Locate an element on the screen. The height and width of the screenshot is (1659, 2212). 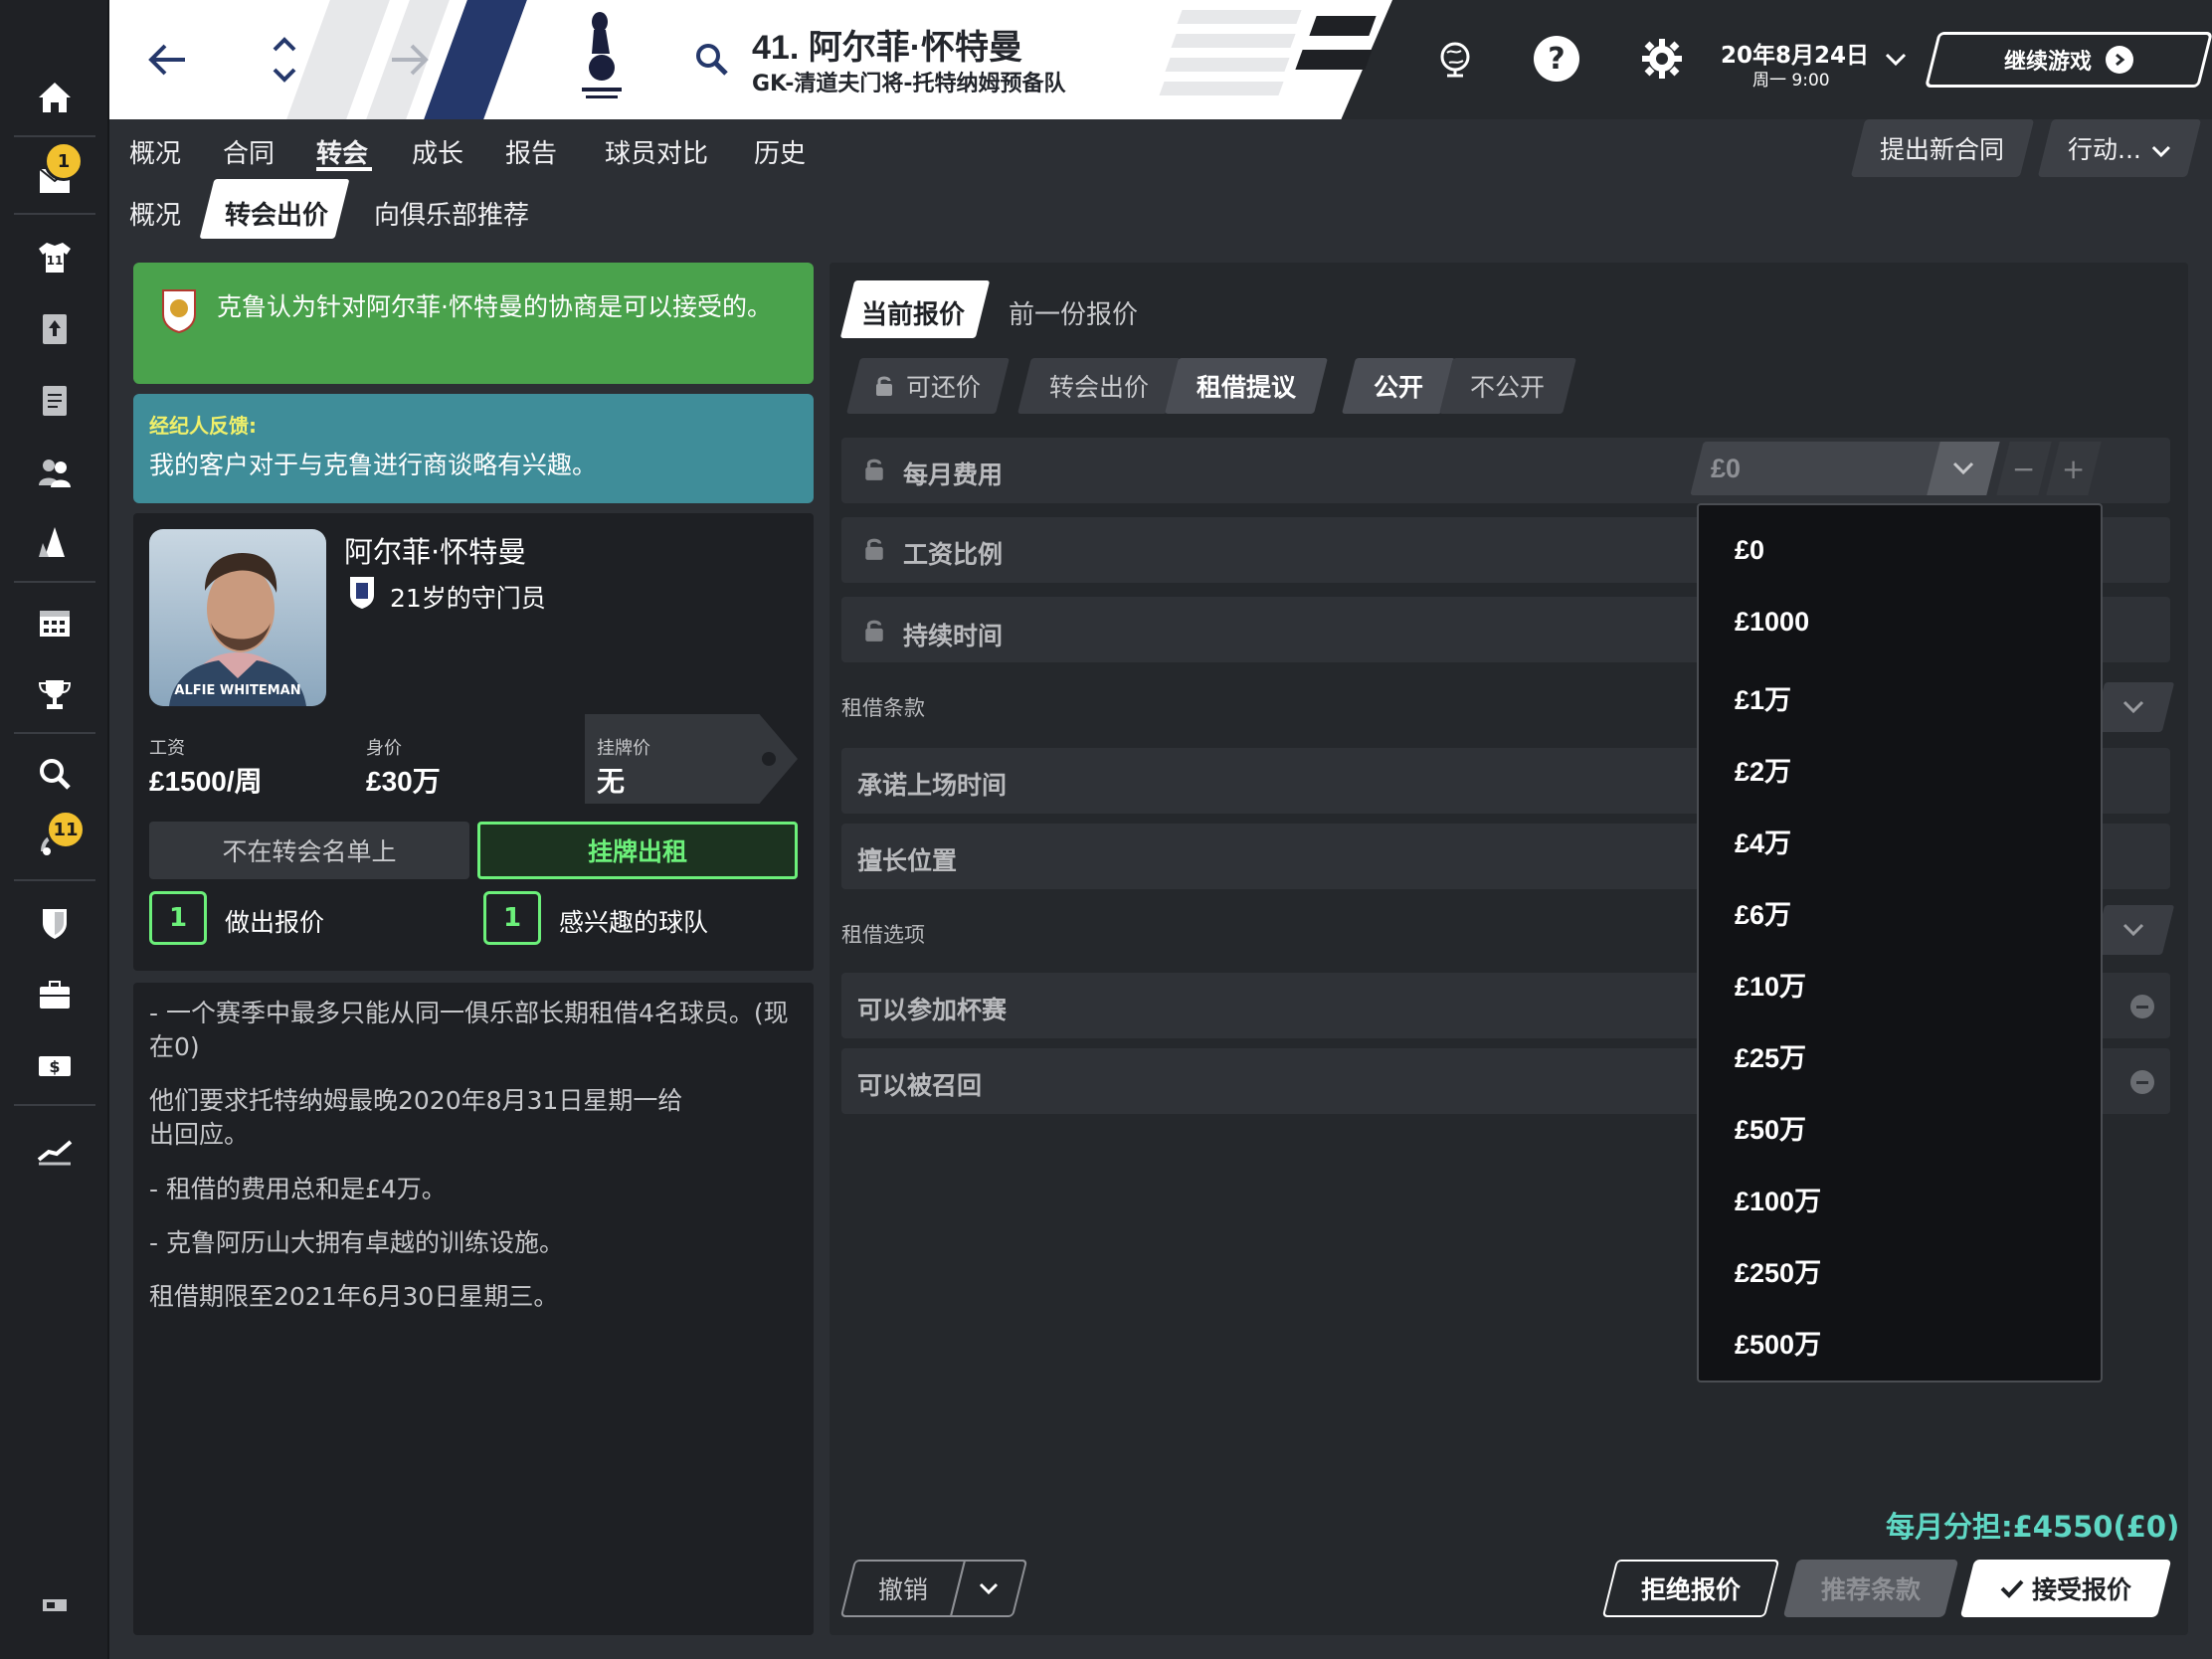
interested-count-badge: 1 is located at coordinates (512, 918).